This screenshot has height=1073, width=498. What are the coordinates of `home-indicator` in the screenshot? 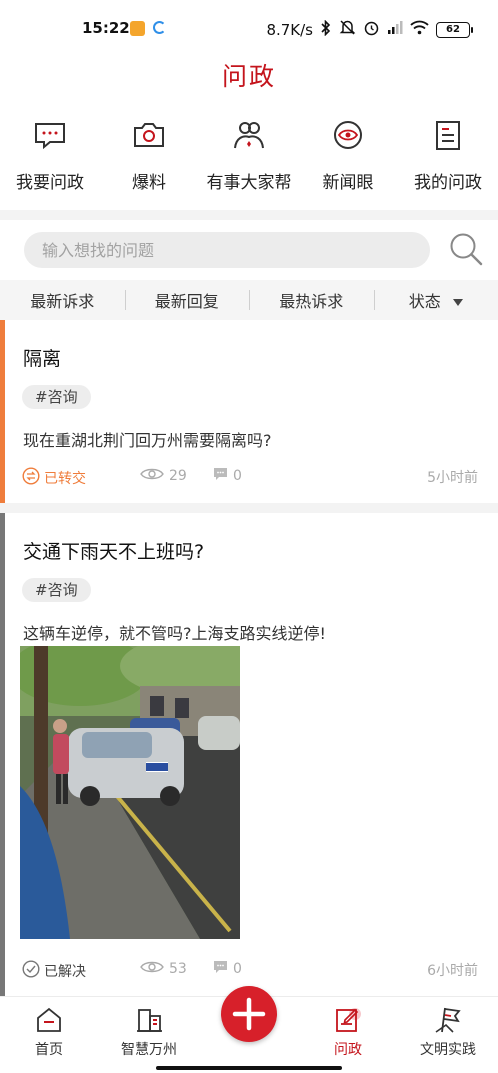 It's located at (249, 1068).